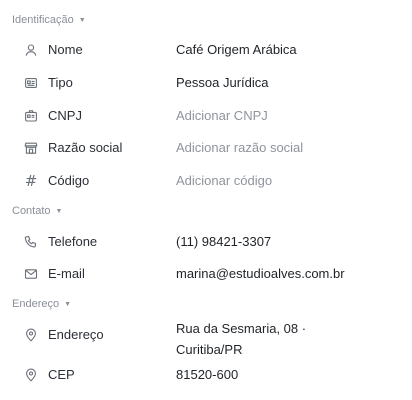  What do you see at coordinates (286, 180) in the screenshot?
I see `codigo-input: Adicionar código` at bounding box center [286, 180].